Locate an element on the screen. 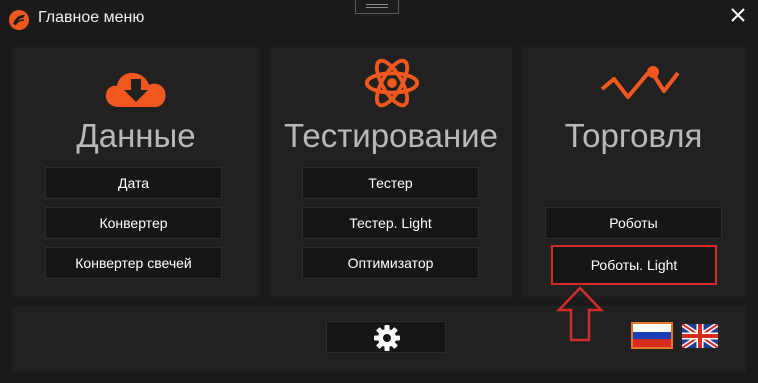  download-cloud-icon is located at coordinates (135, 89).